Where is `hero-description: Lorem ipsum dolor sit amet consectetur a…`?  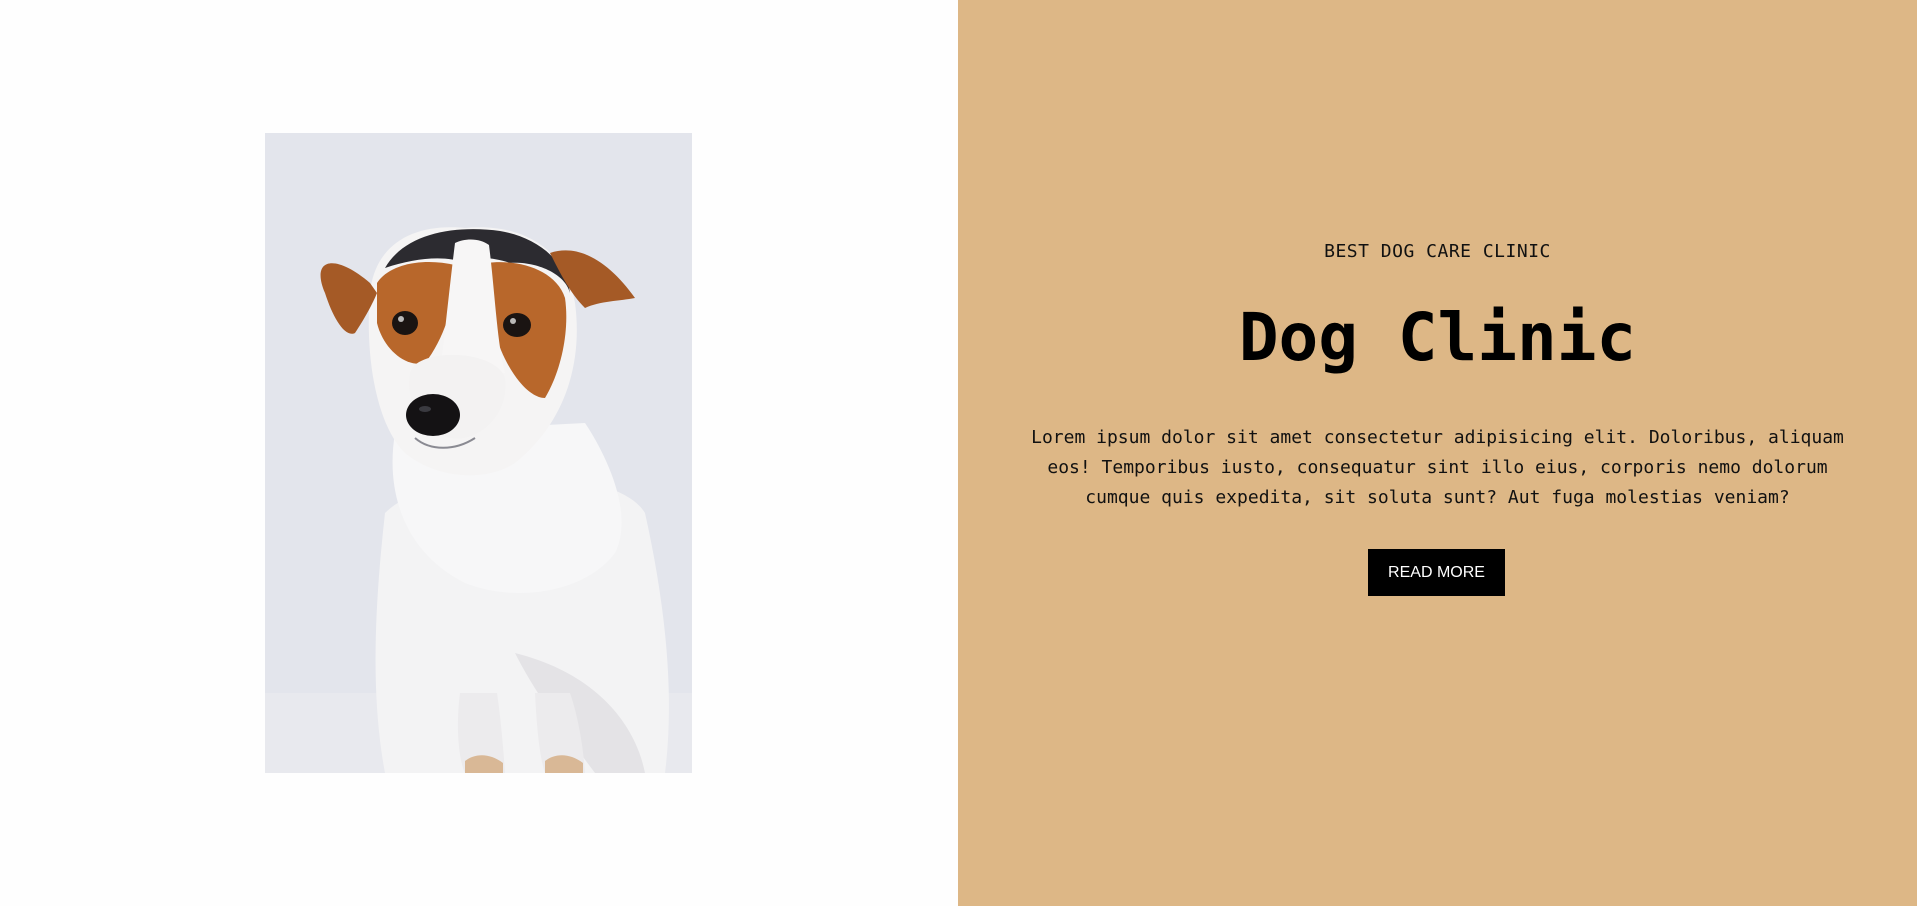
hero-description: Lorem ipsum dolor sit amet consectetur a… is located at coordinates (1437, 467).